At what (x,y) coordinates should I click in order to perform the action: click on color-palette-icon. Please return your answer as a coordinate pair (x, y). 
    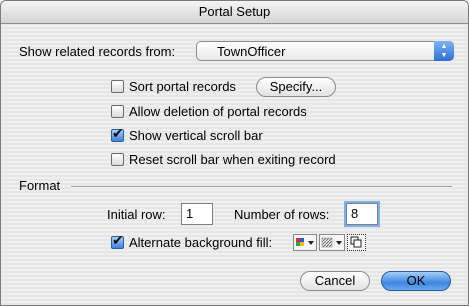
    Looking at the image, I should click on (305, 242).